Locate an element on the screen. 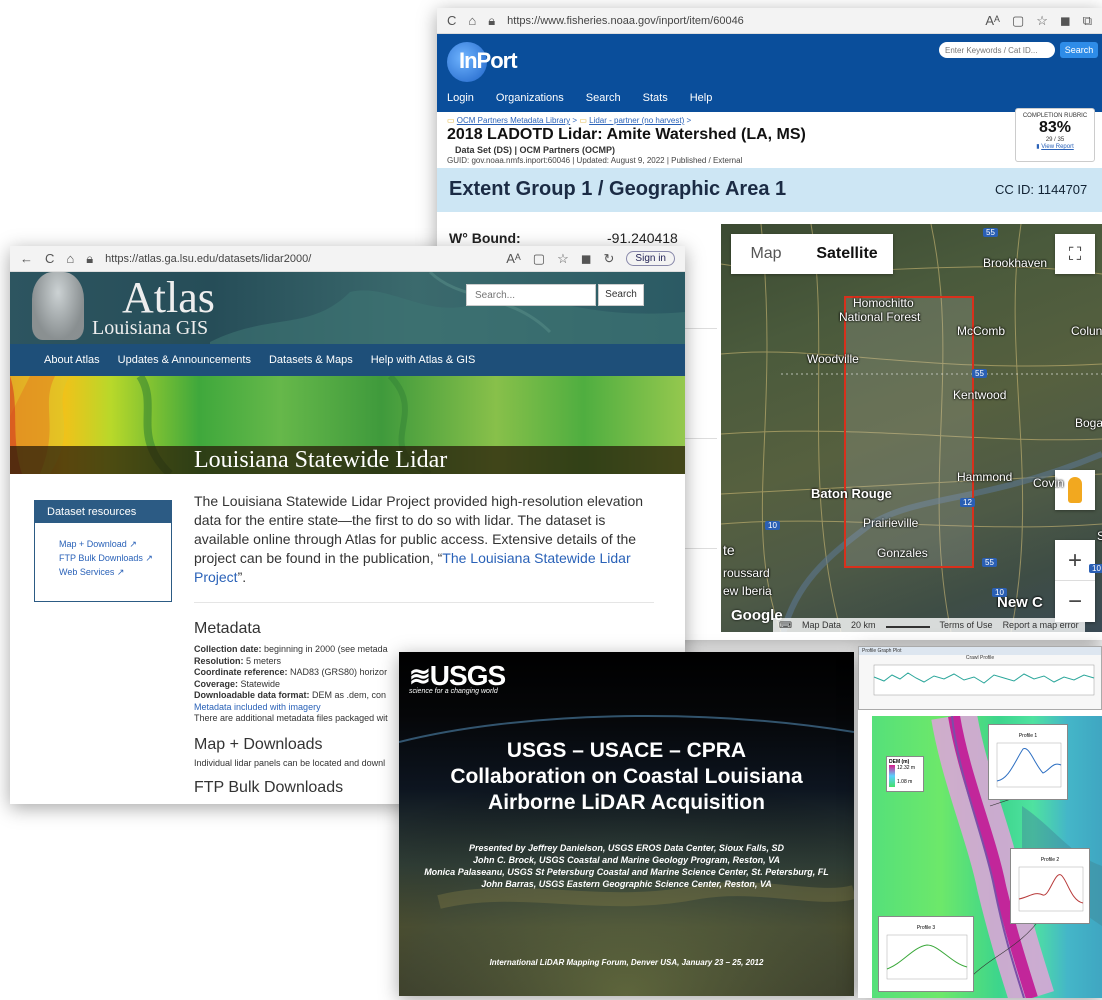 The height and width of the screenshot is (1000, 1102). nav-updates: Updates & Announcements is located at coordinates (184, 360).